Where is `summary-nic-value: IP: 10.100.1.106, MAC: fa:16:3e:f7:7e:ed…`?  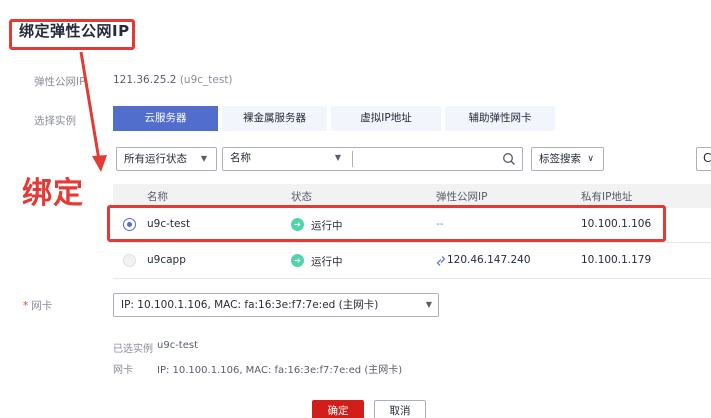
summary-nic-value: IP: 10.100.1.106, MAC: fa:16:3e:f7:7e:ed… is located at coordinates (280, 370).